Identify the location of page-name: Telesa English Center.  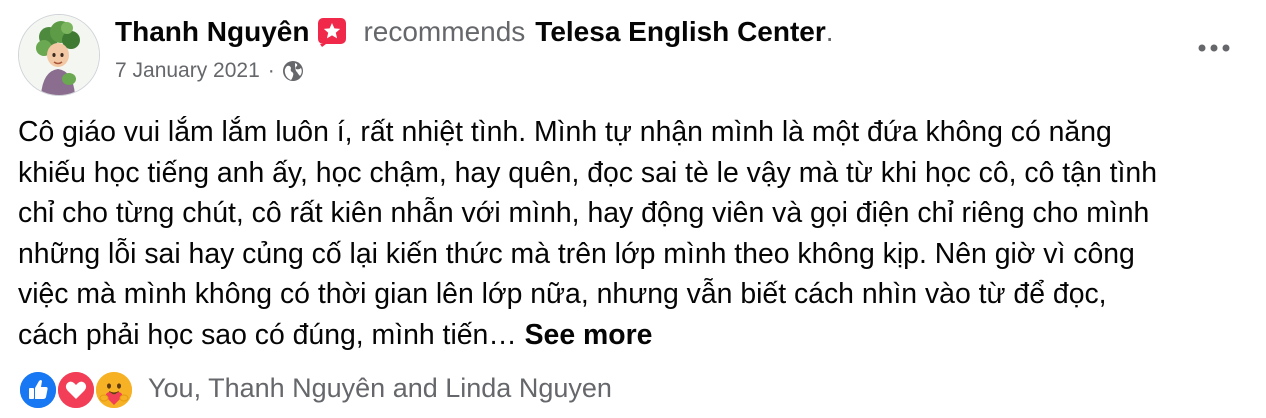
(680, 32).